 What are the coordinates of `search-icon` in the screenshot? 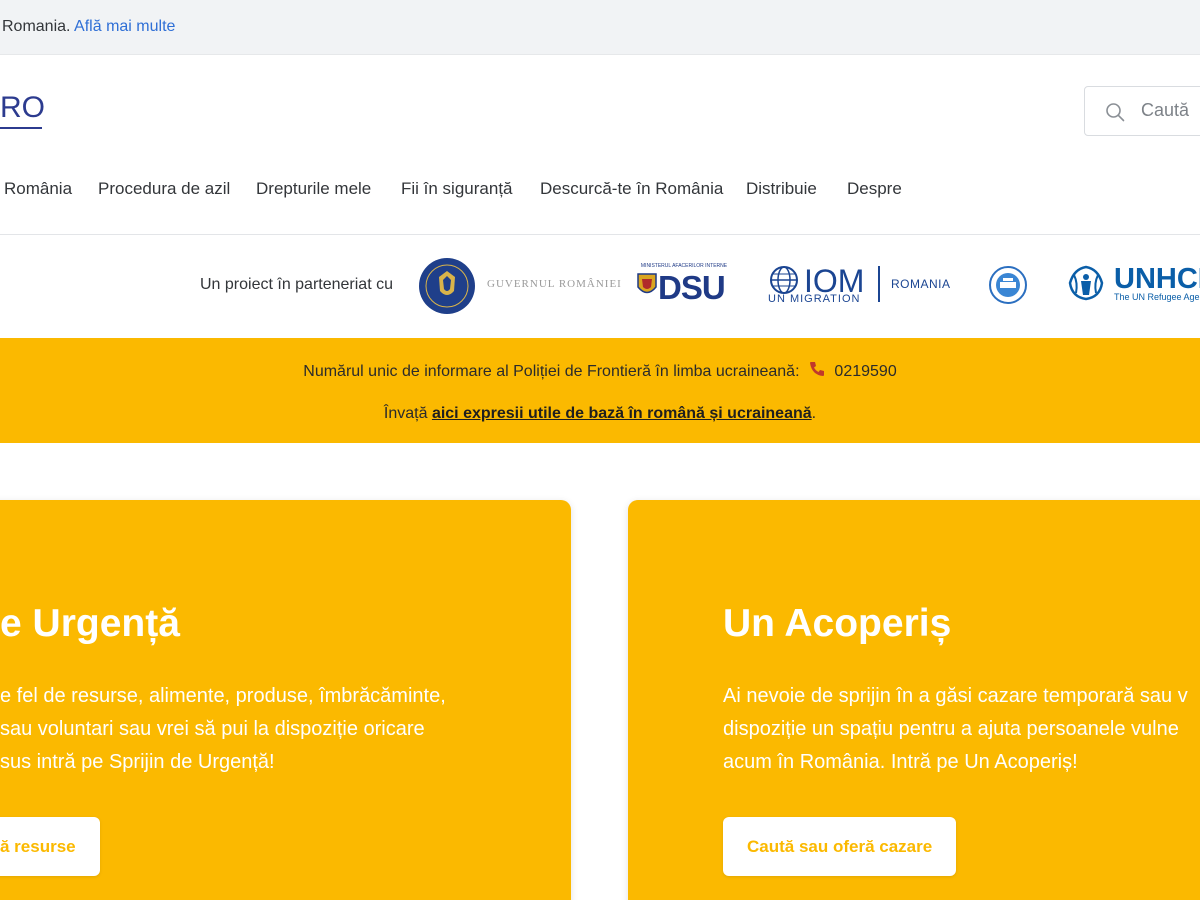 It's located at (1115, 112).